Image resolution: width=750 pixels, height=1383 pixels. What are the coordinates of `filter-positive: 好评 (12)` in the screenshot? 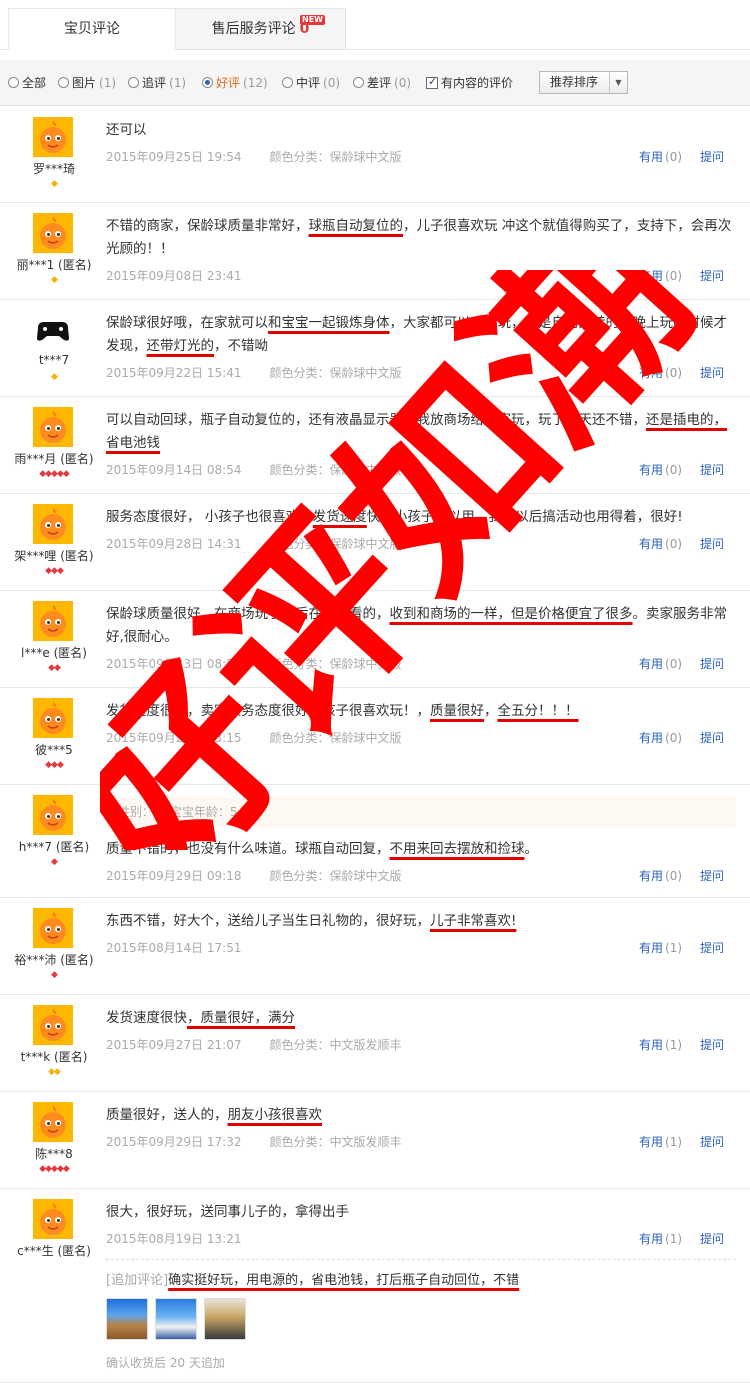 It's located at (235, 82).